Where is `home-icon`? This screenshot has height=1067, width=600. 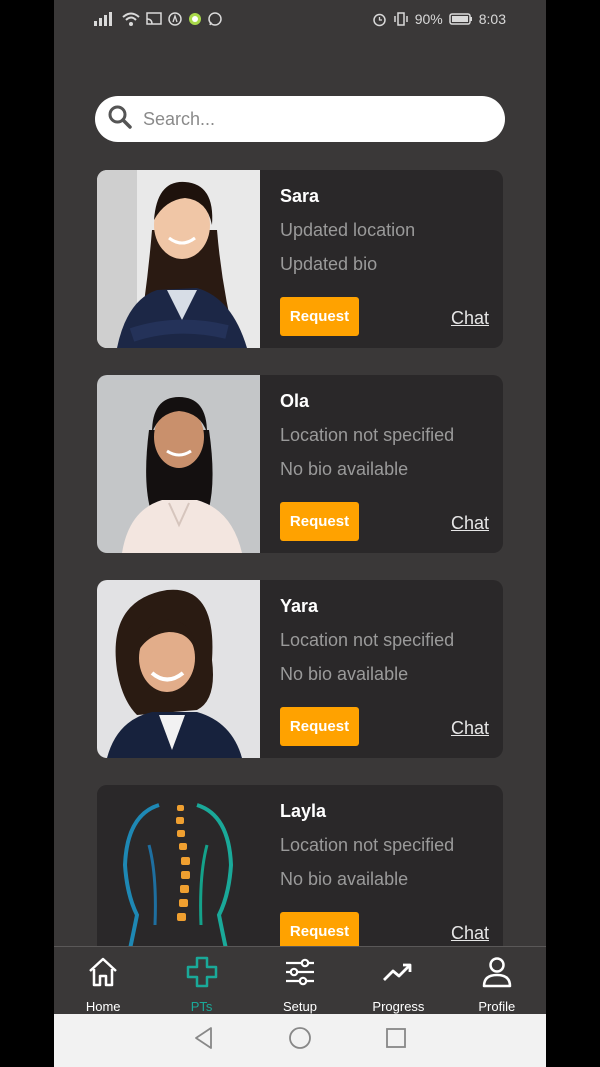
home-icon is located at coordinates (103, 974).